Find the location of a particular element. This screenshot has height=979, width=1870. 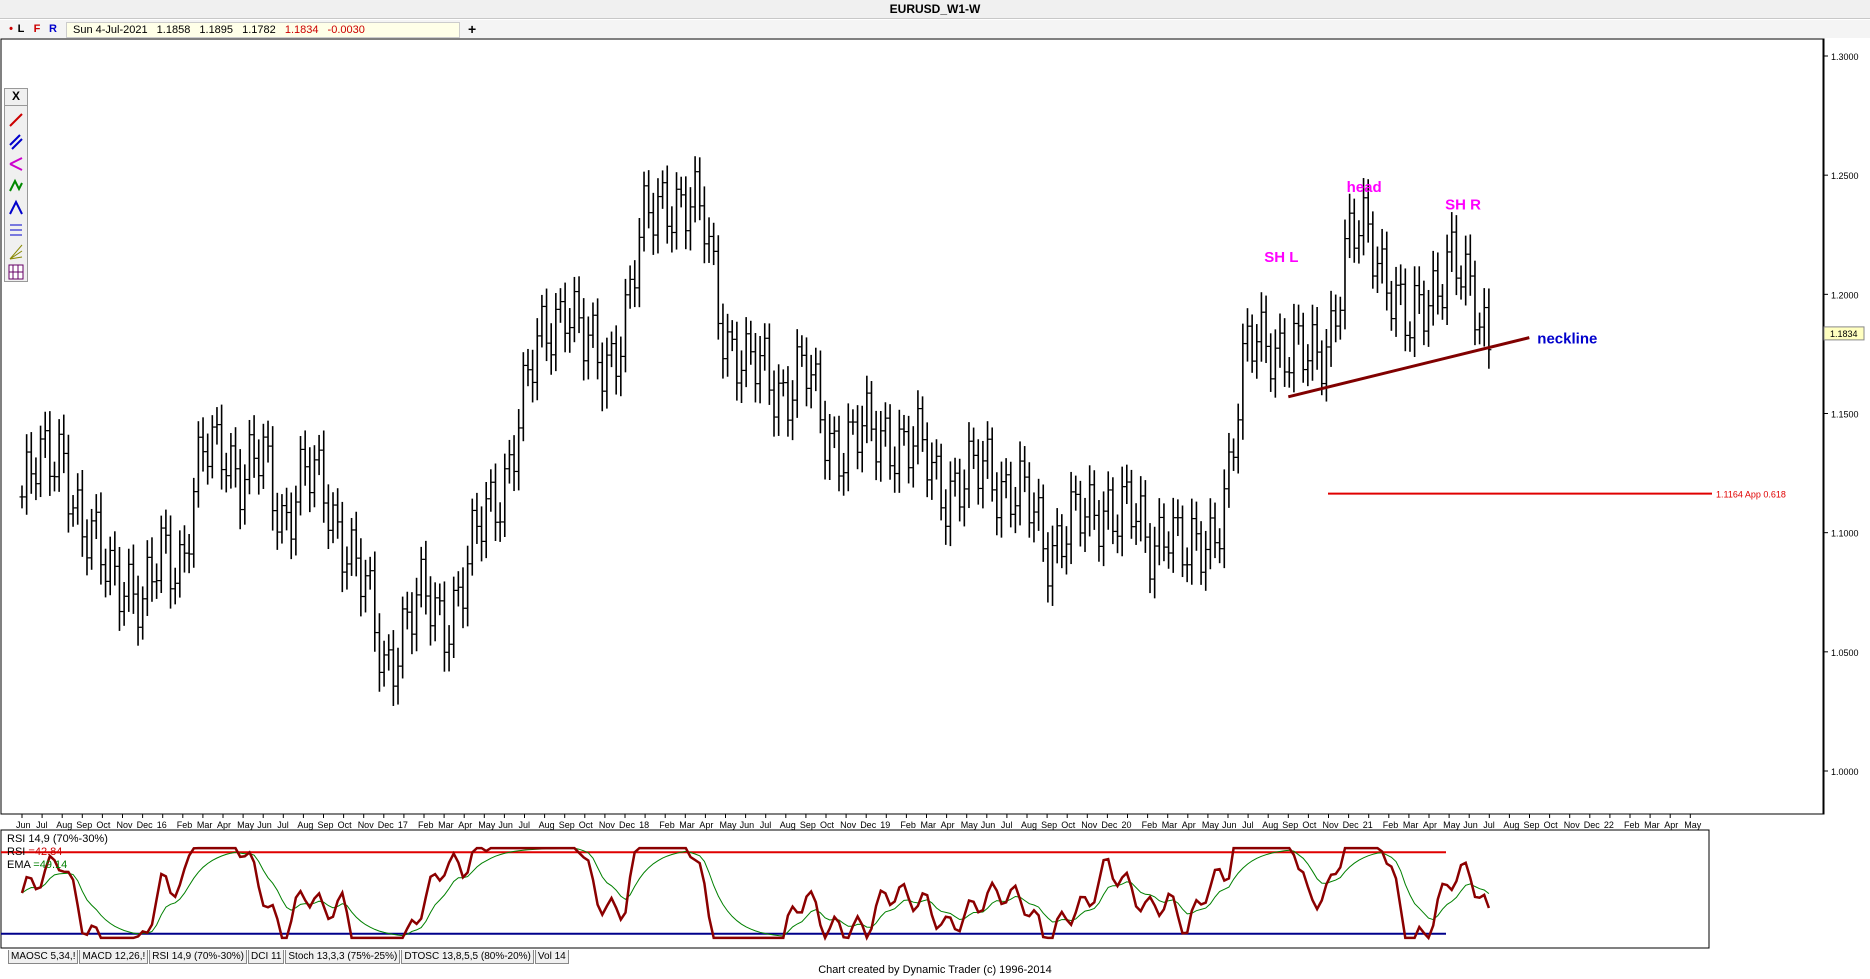

indicator-tab: Vol 14 is located at coordinates (551, 957).